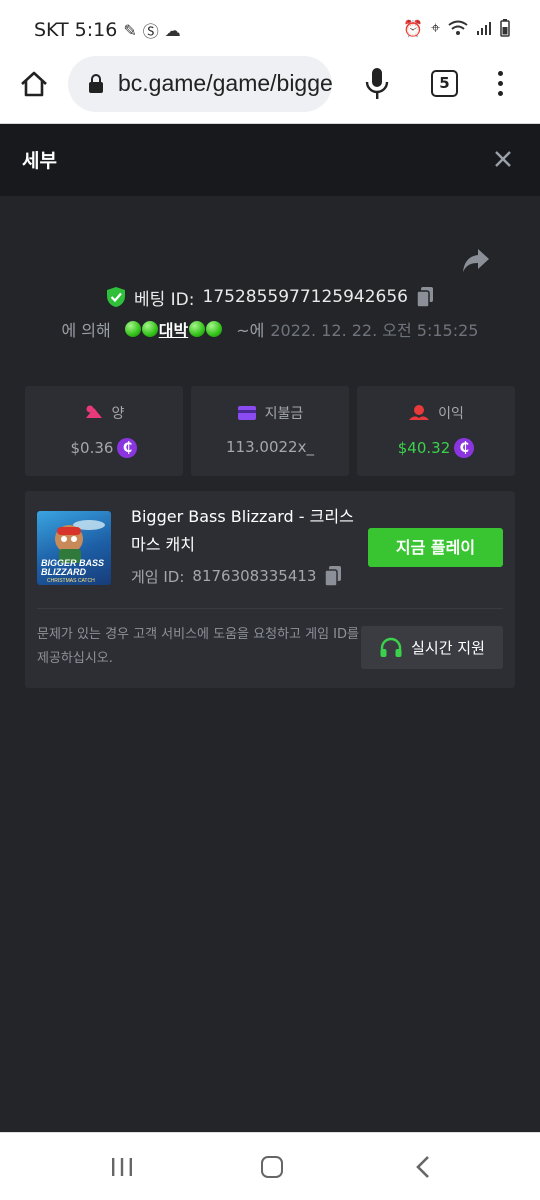 This screenshot has width=540, height=1200. What do you see at coordinates (413, 28) in the screenshot?
I see `alarm-icon: ⏰` at bounding box center [413, 28].